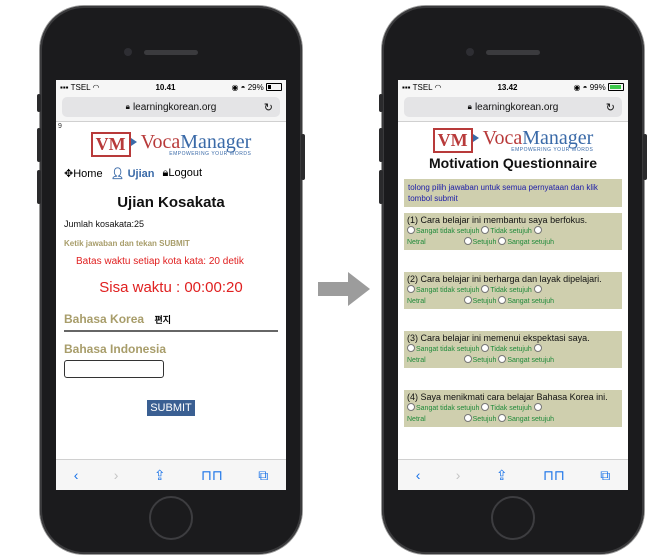 This screenshot has width=660, height=560. I want to click on nav-exam-label: Ujian, so click(141, 174).